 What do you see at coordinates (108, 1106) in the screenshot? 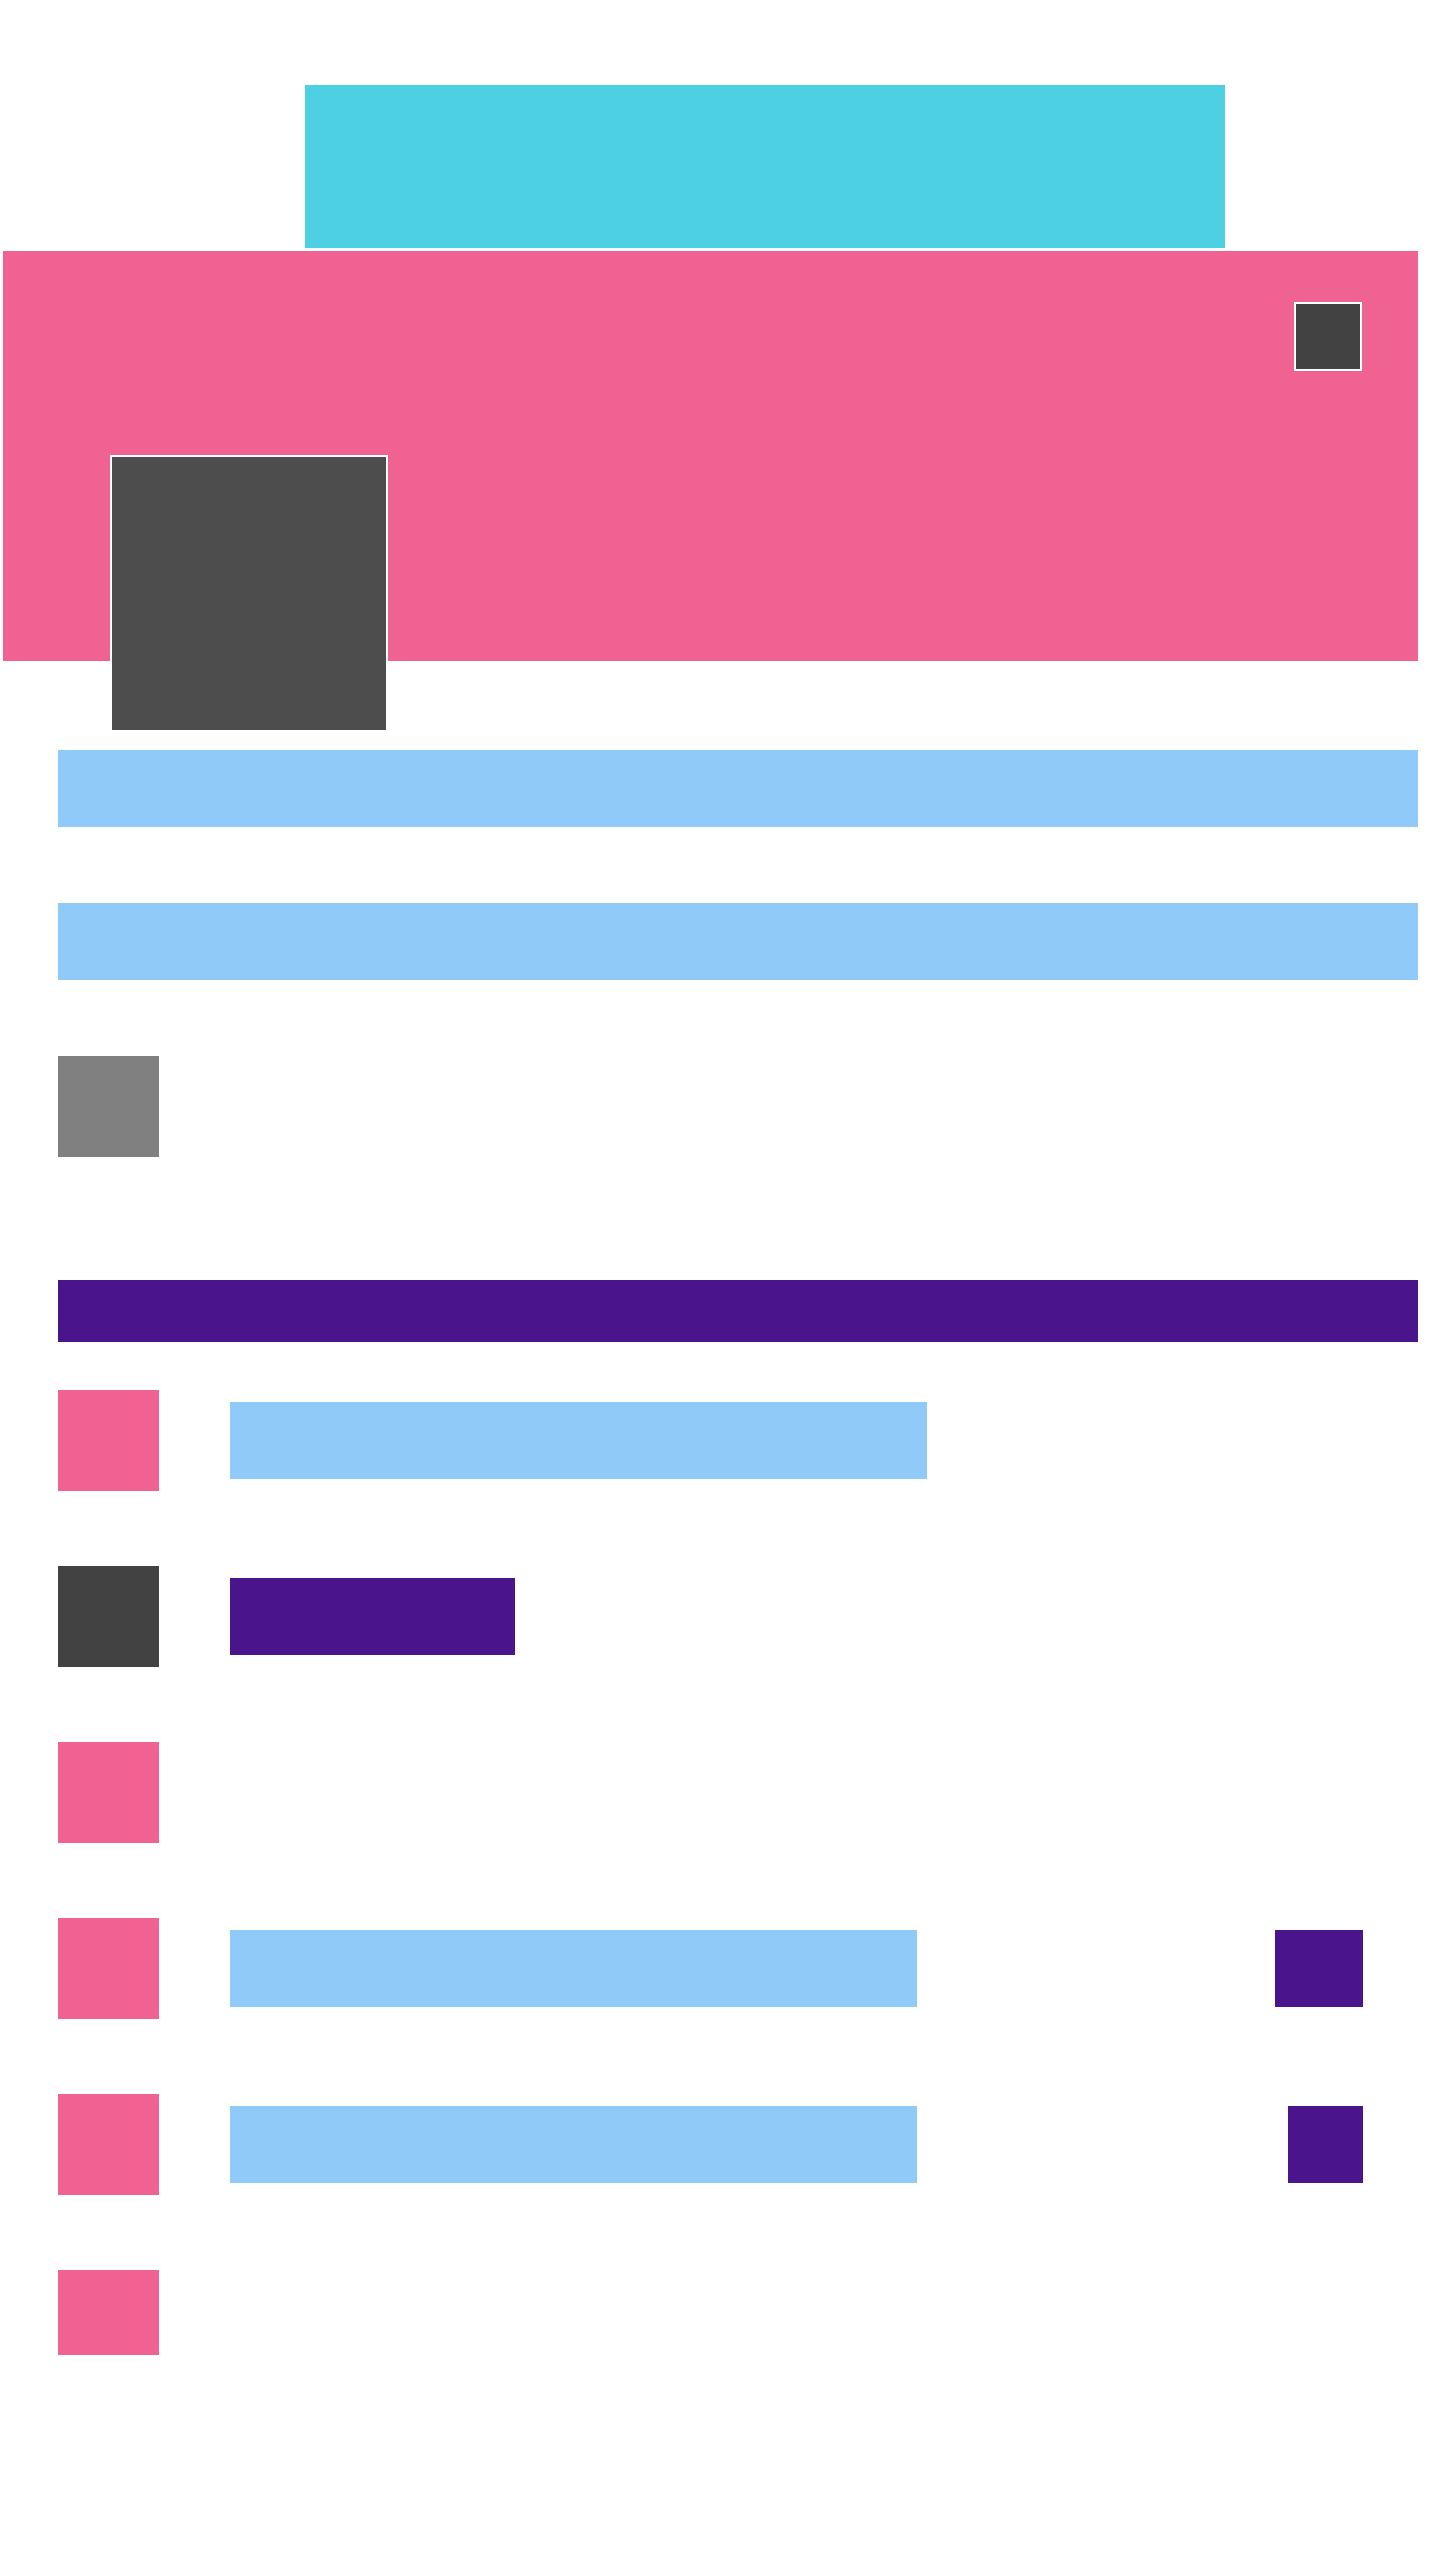
I see `image-icon` at bounding box center [108, 1106].